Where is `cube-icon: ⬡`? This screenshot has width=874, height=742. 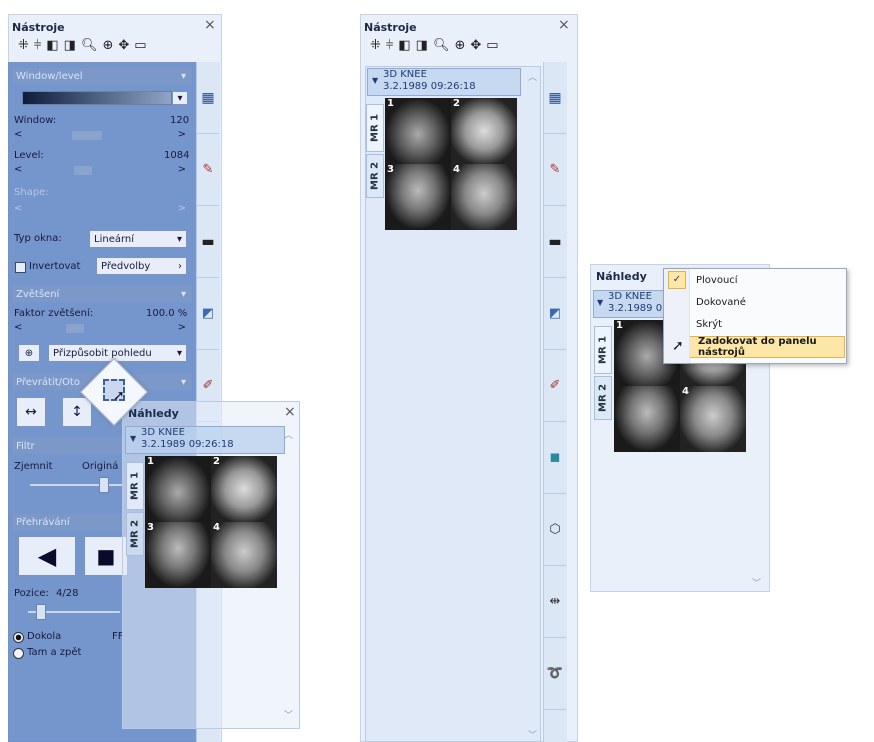 cube-icon: ⬡ is located at coordinates (555, 530).